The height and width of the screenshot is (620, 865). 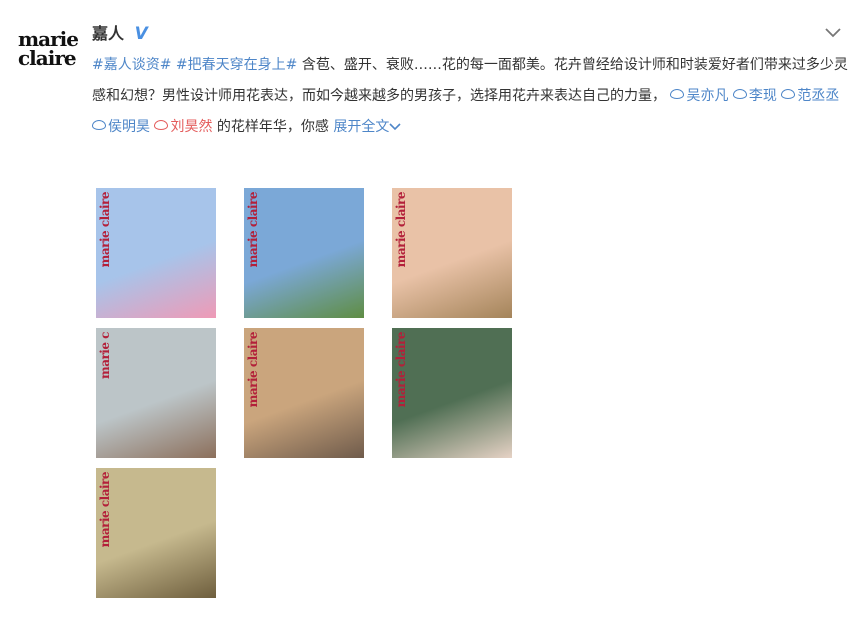 I want to click on username-text: 嘉人, so click(x=108, y=33).